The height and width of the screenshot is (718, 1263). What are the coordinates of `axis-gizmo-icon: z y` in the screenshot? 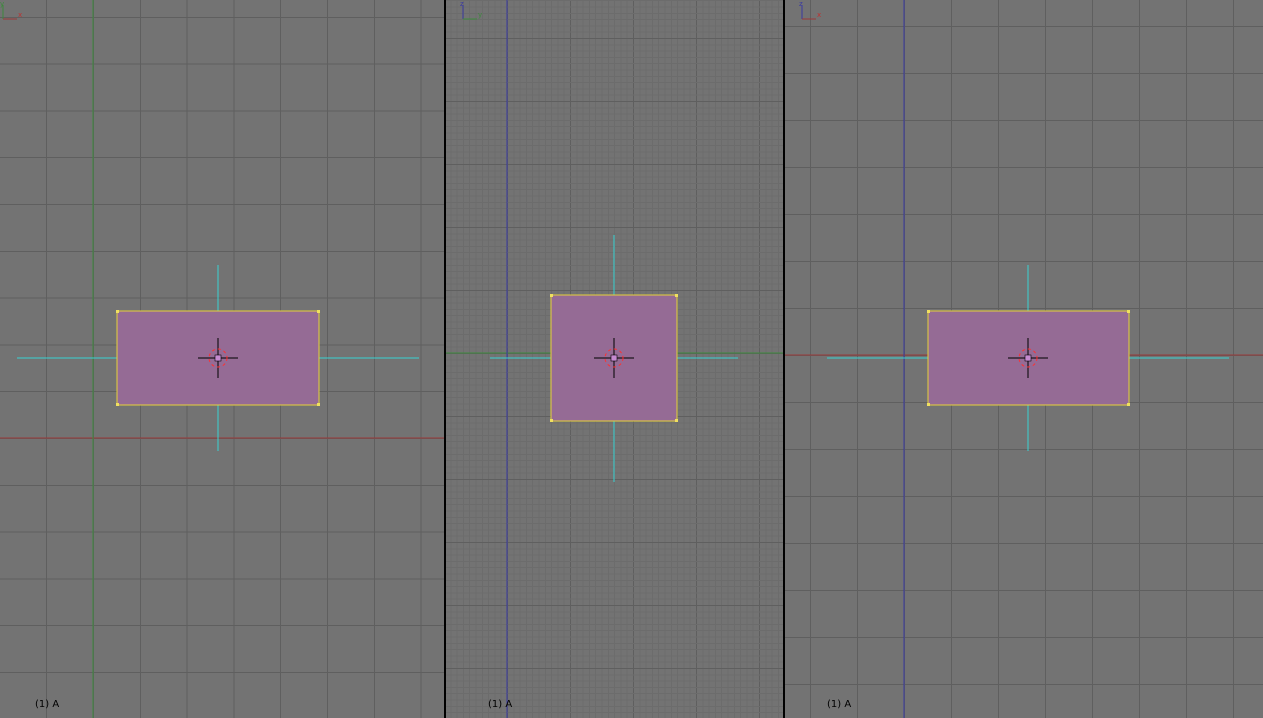 It's located at (471, 10).